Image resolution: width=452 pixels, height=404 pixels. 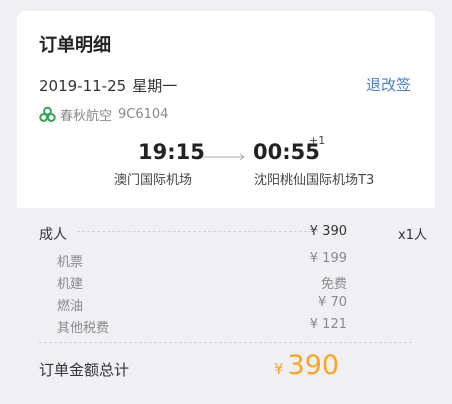 What do you see at coordinates (86, 116) in the screenshot?
I see `airline-name: 春秋航空` at bounding box center [86, 116].